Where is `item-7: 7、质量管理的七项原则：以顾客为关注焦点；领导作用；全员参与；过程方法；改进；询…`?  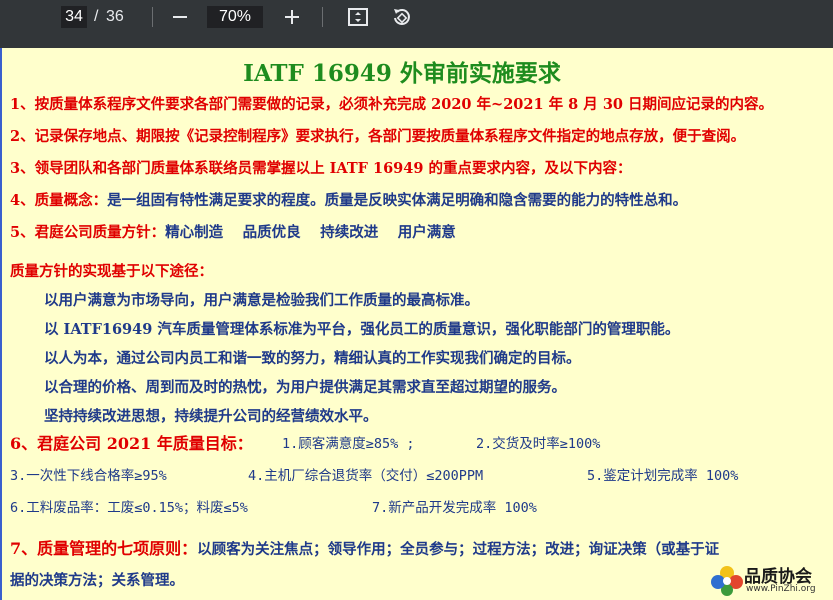
item-7: 7、质量管理的七项原则：以顾客为关注焦点；领导作用；全员参与；过程方法；改进；询… is located at coordinates (364, 547).